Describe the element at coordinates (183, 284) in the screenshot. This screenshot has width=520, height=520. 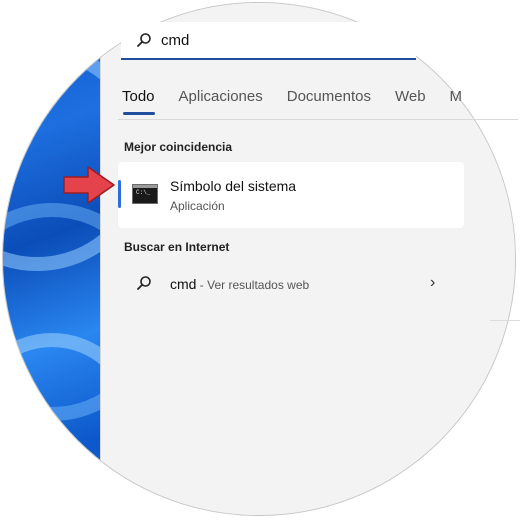
I see `web-query-text: cmd` at that location.